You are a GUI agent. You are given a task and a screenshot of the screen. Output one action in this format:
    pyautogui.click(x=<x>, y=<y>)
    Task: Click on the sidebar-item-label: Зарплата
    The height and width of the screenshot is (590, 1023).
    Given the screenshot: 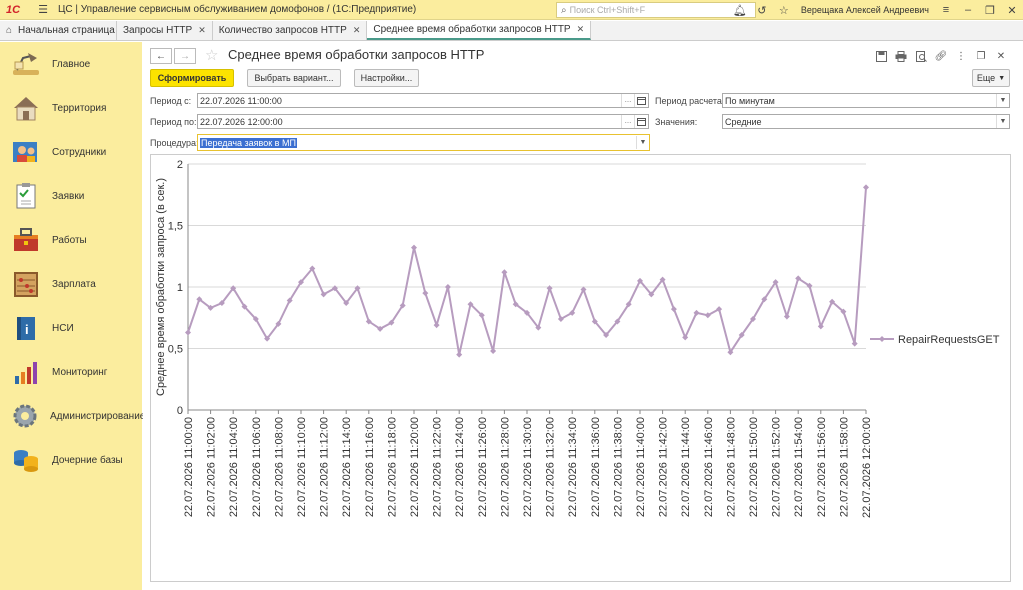 What is the action you would take?
    pyautogui.click(x=74, y=284)
    